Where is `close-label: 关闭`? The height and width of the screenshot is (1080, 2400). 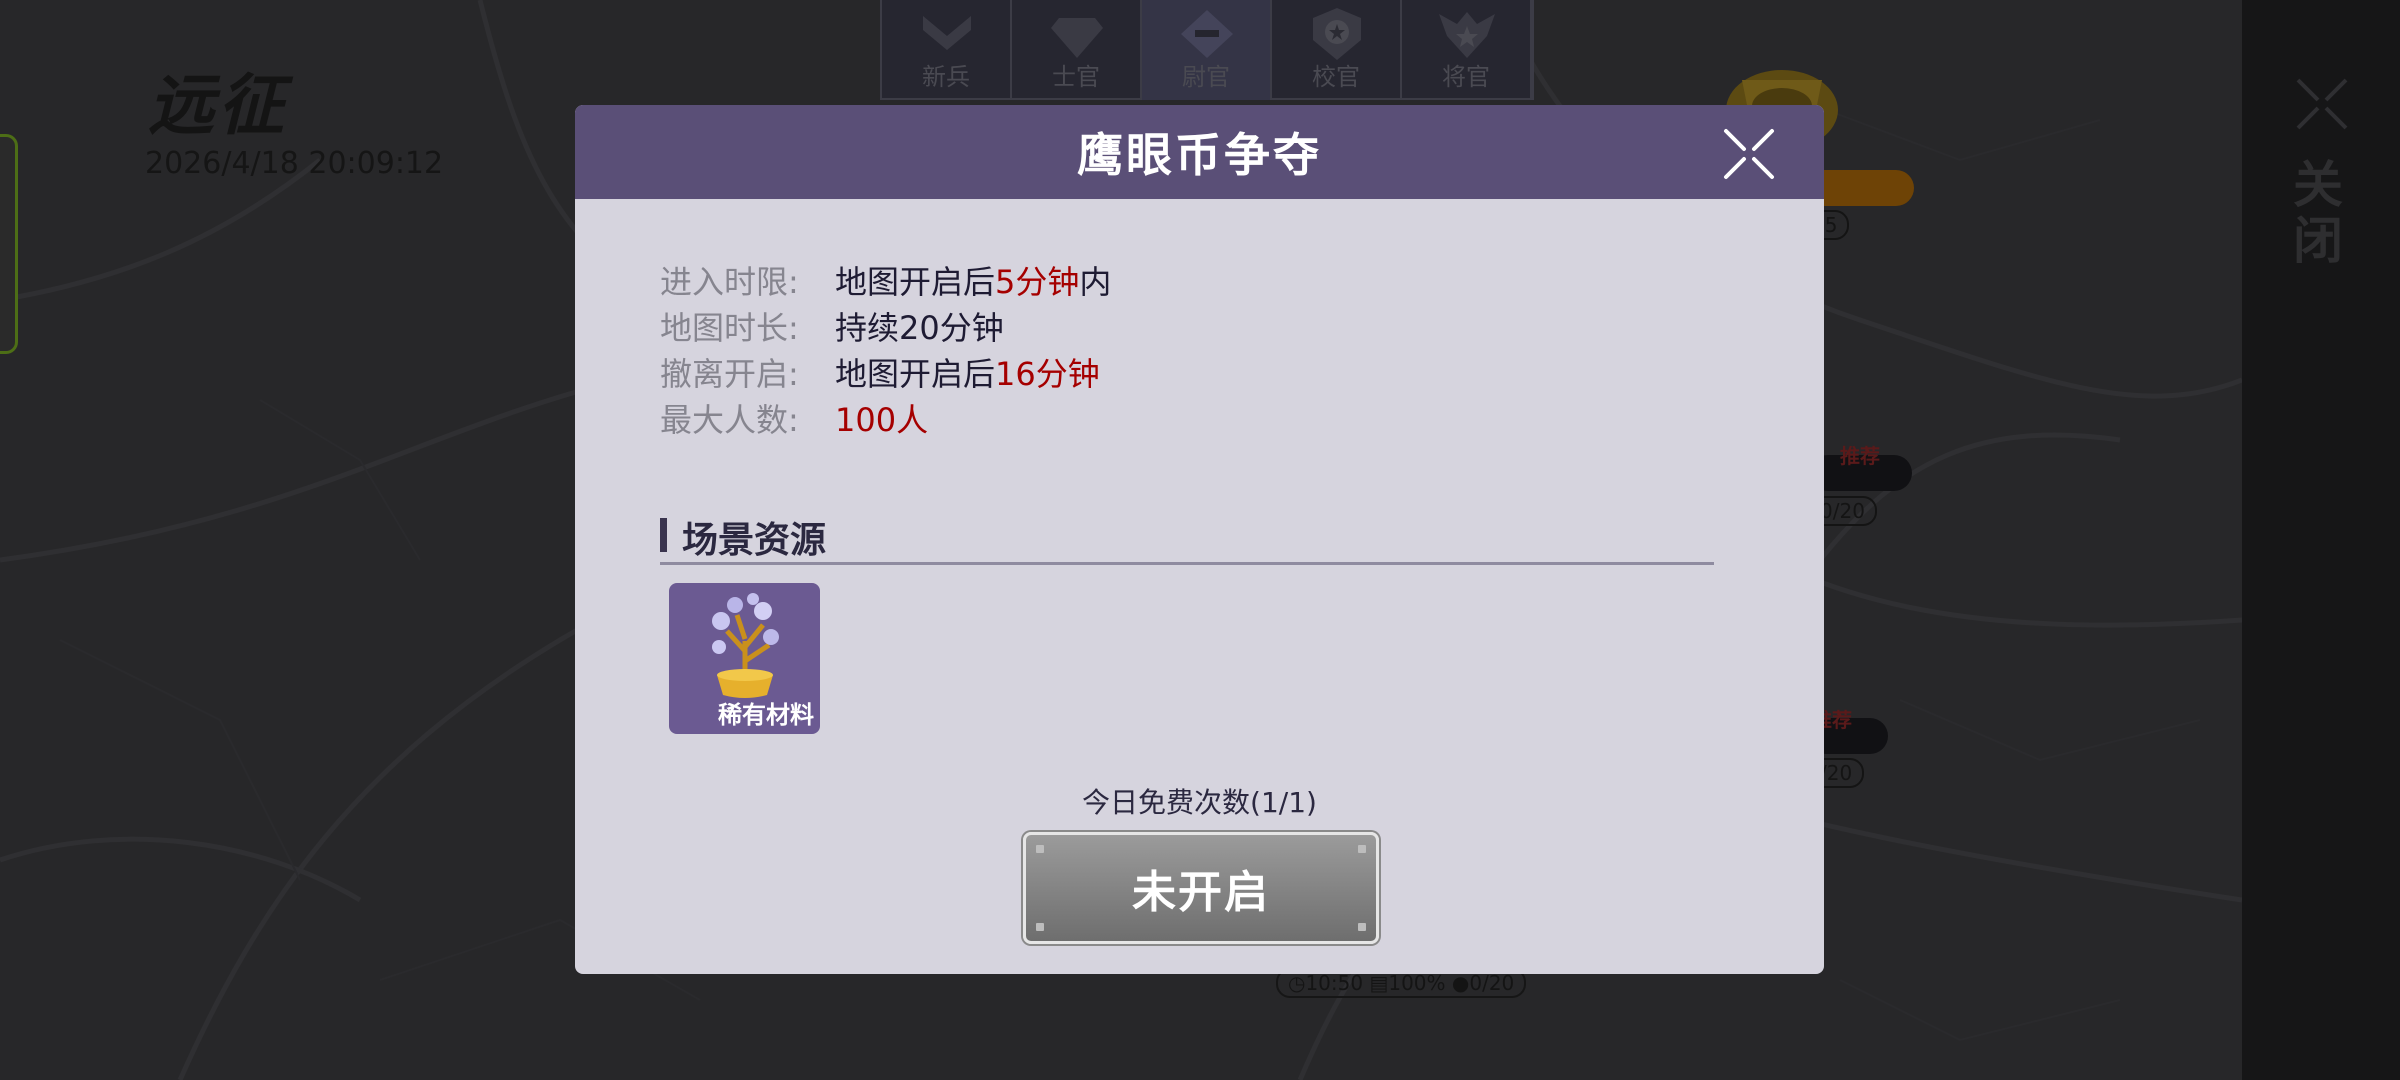 close-label: 关闭 is located at coordinates (2317, 214).